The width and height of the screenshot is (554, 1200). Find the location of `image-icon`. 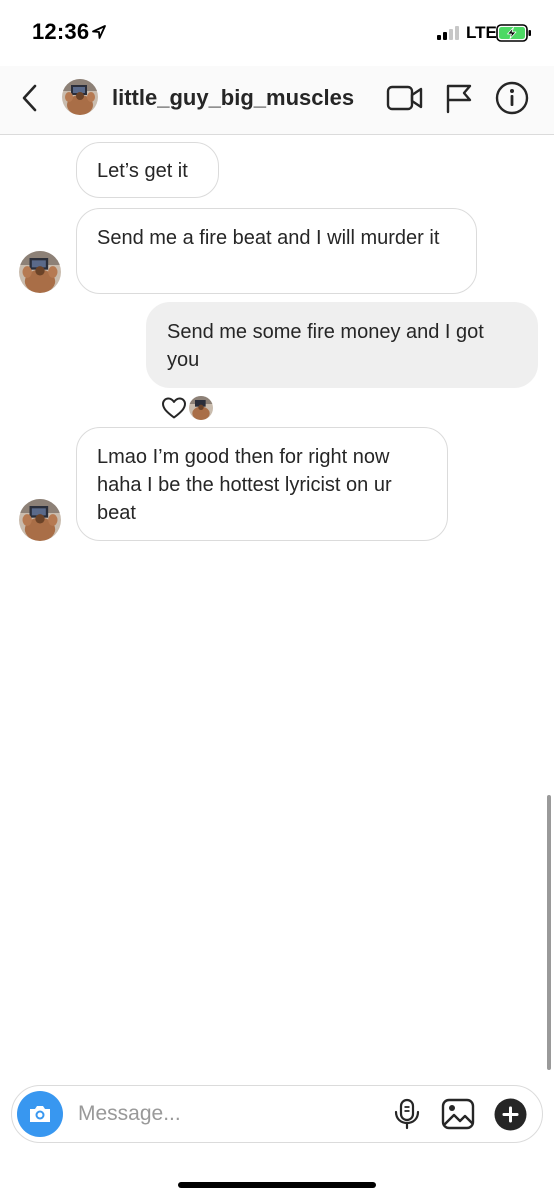

image-icon is located at coordinates (458, 1114).